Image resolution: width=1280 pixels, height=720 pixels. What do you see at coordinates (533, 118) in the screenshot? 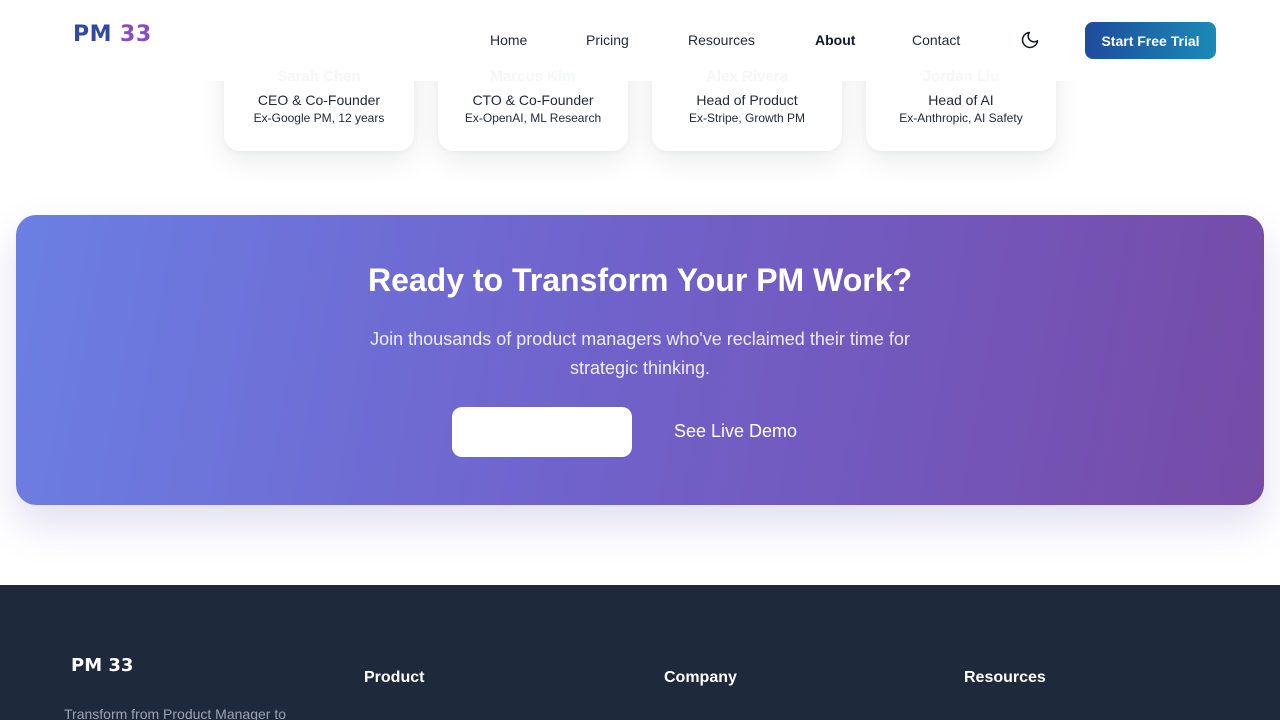
I see `team-member-background: Ex-OpenAI, ML Research` at bounding box center [533, 118].